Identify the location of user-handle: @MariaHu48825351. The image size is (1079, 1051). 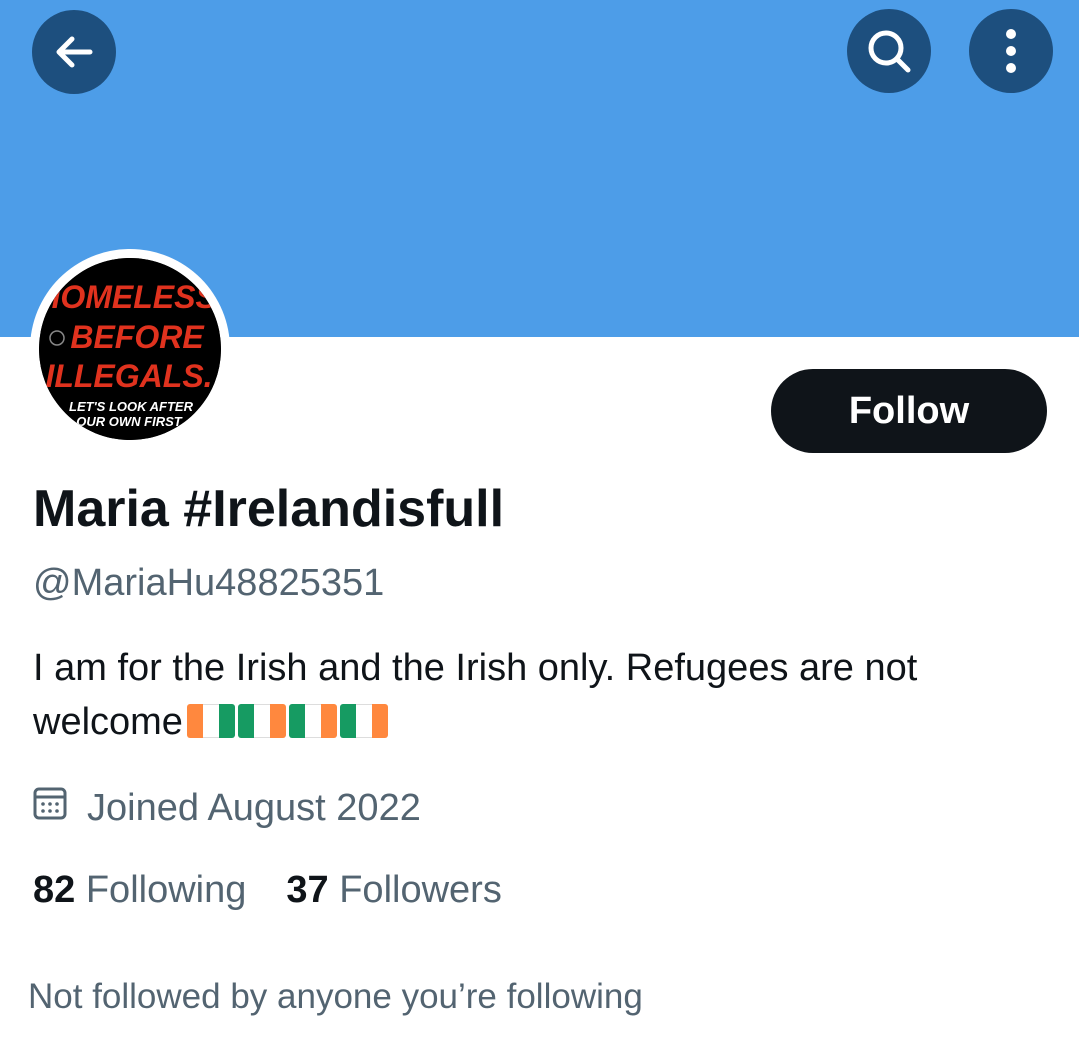
(209, 583).